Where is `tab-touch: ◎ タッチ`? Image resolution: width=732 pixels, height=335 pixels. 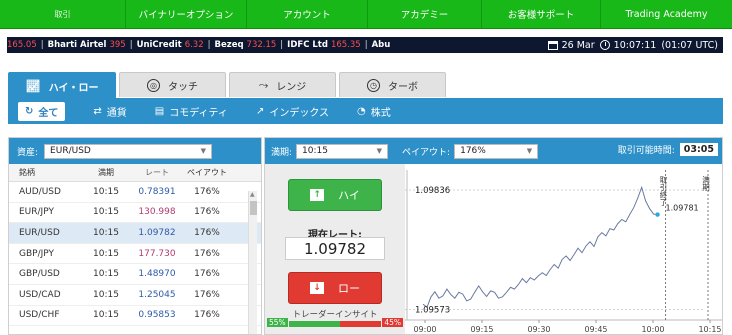 tab-touch: ◎ タッチ is located at coordinates (172, 84).